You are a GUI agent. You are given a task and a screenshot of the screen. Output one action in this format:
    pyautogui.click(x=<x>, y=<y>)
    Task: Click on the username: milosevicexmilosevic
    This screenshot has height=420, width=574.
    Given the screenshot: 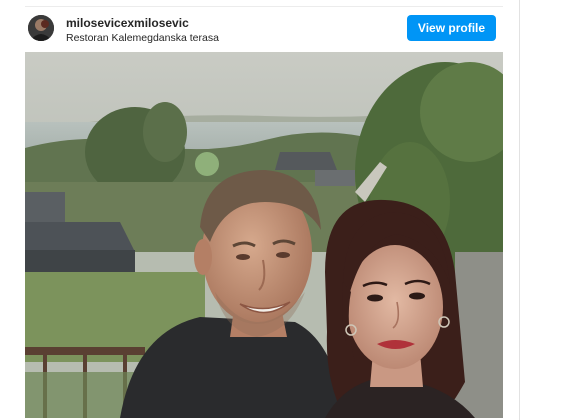 What is the action you would take?
    pyautogui.click(x=127, y=23)
    